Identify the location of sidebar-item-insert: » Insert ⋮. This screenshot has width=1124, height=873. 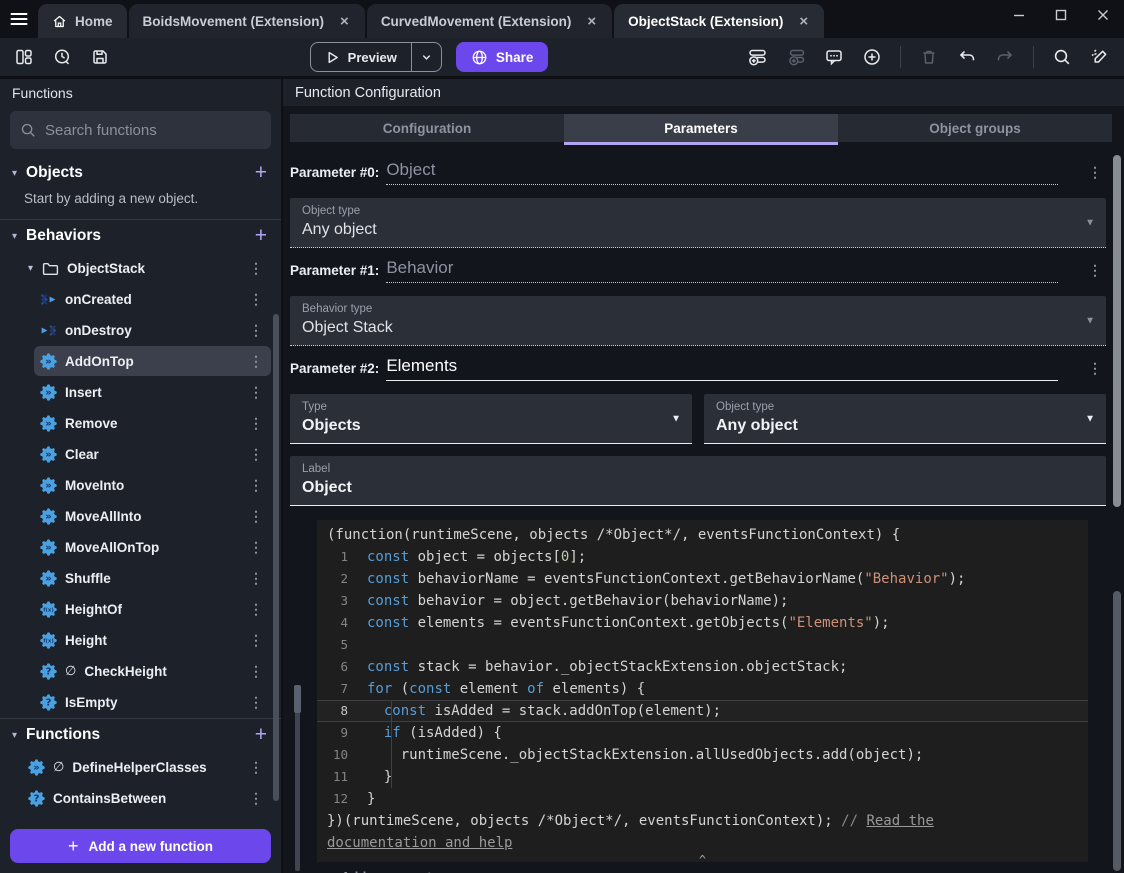
(152, 392).